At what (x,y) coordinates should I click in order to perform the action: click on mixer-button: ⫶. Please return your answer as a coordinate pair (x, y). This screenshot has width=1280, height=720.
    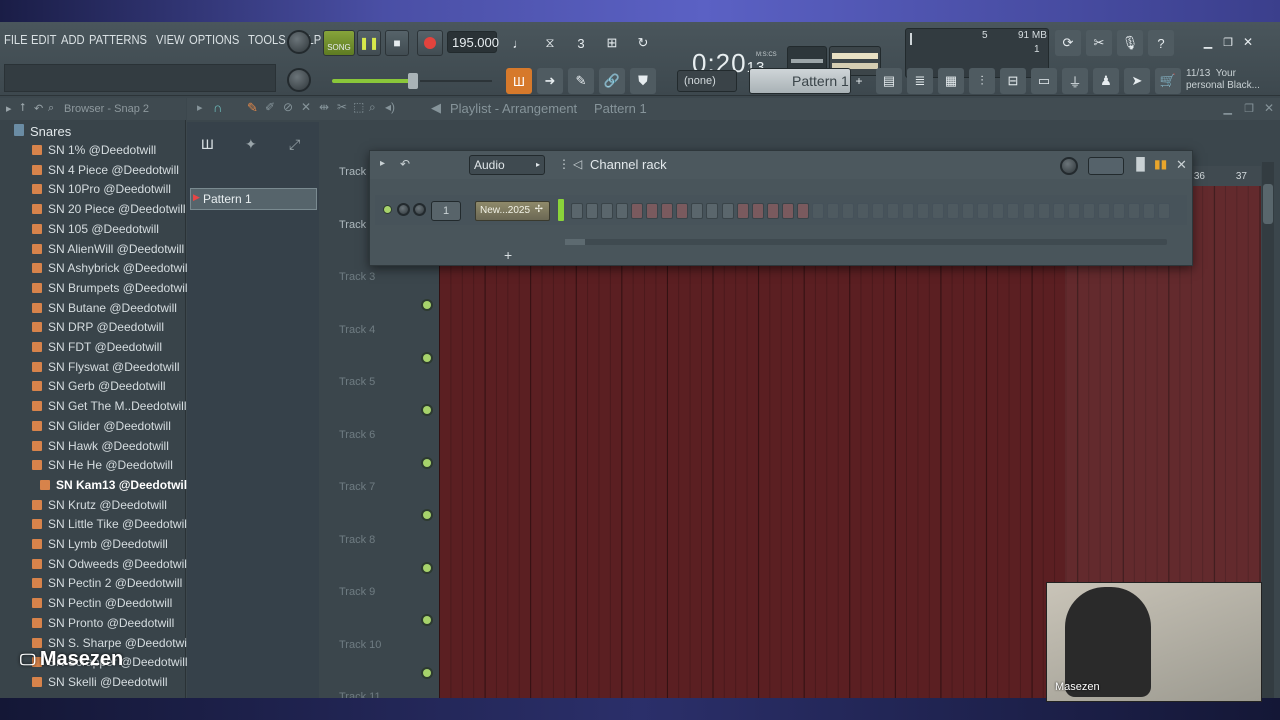
    Looking at the image, I should click on (982, 81).